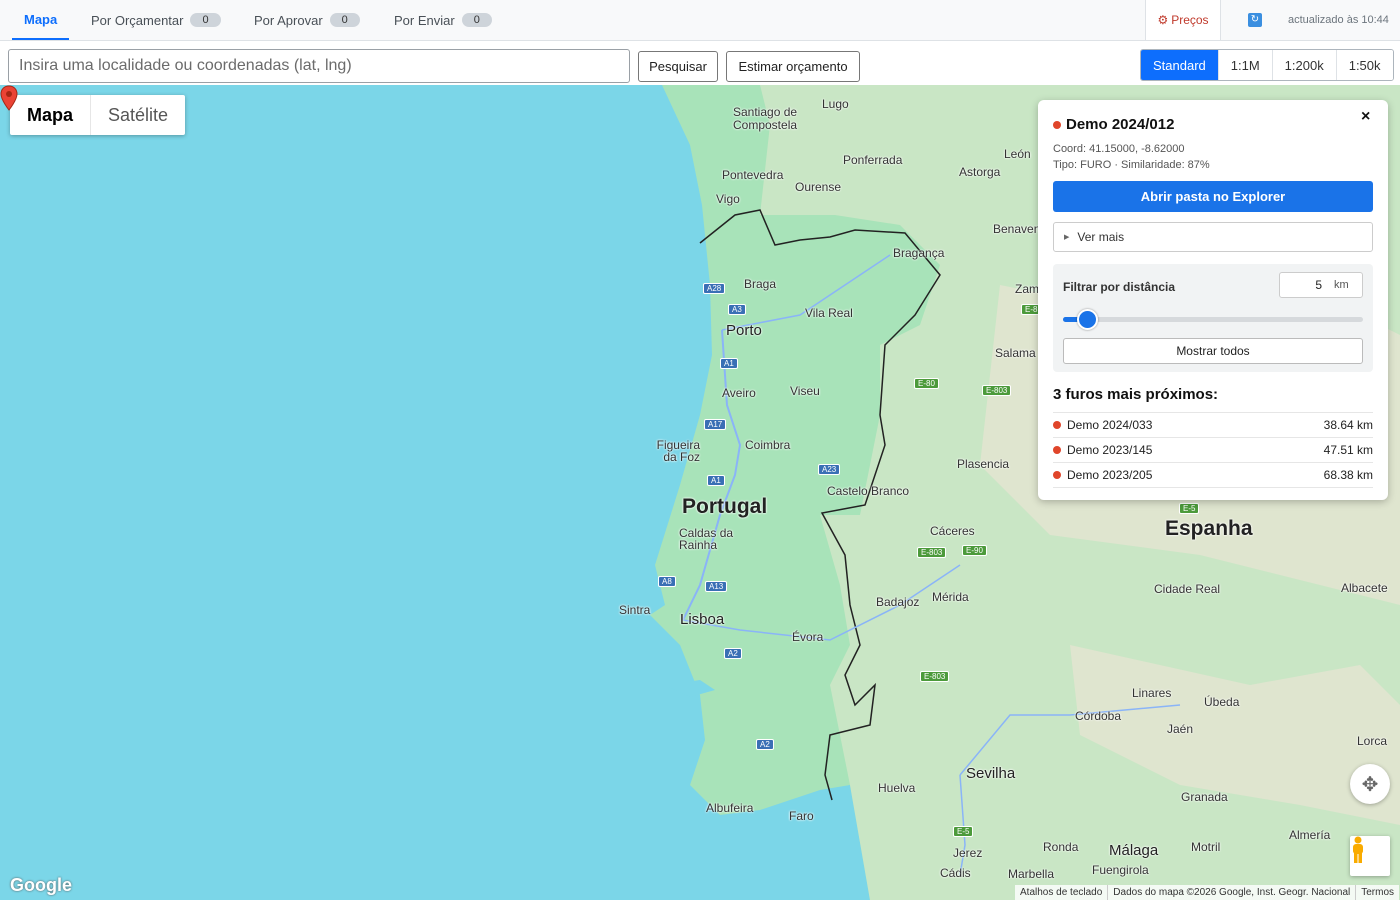  Describe the element at coordinates (868, 491) in the screenshot. I see `map-label: Castelo Branco` at that location.